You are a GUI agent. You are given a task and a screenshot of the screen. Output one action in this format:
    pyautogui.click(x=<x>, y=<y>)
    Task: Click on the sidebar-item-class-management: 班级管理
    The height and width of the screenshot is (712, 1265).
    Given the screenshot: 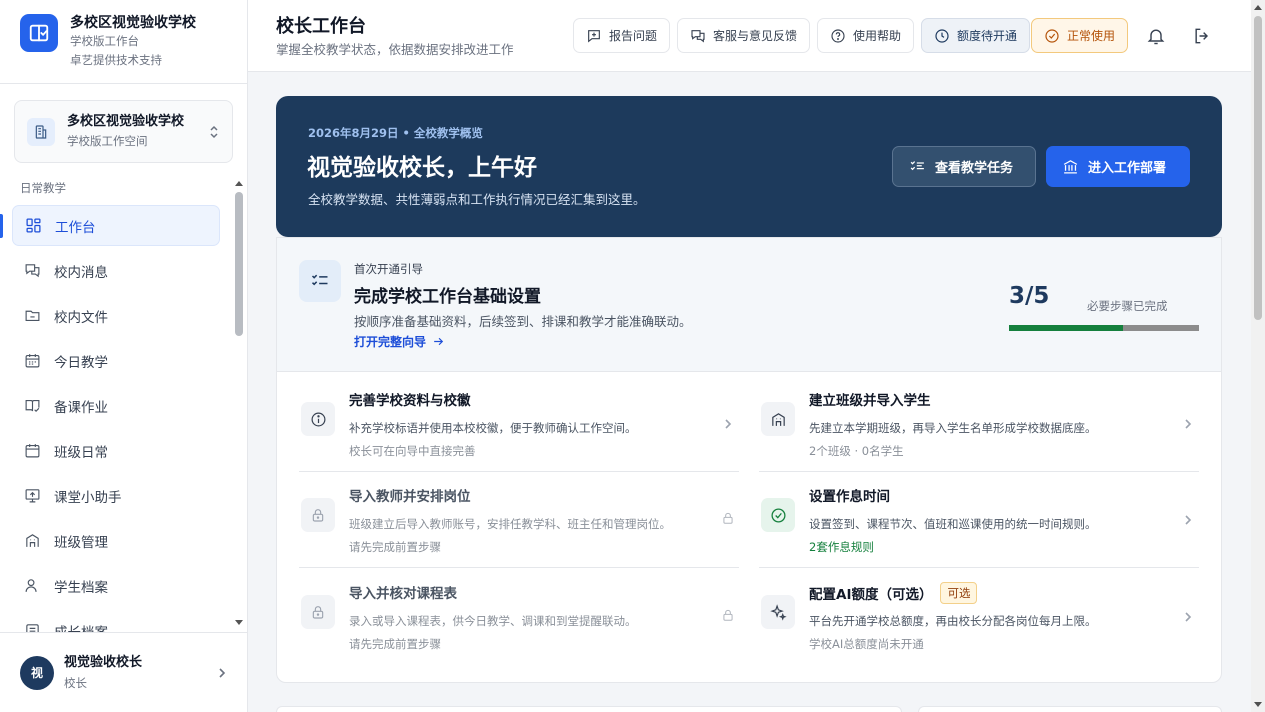 What is the action you would take?
    pyautogui.click(x=116, y=540)
    